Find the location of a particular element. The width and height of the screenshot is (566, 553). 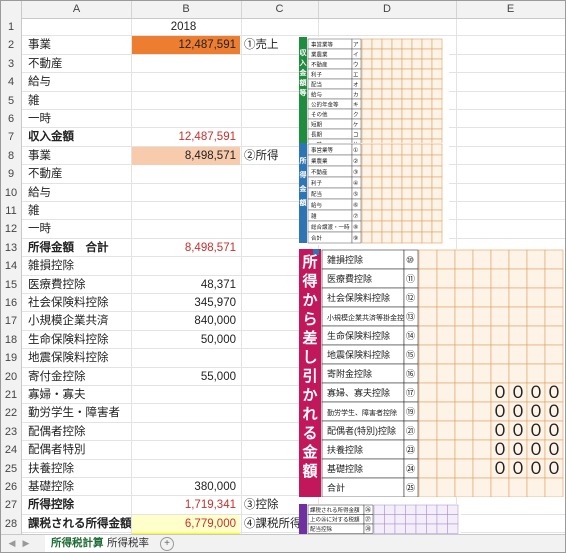

column-header-d: D is located at coordinates (387, 9).